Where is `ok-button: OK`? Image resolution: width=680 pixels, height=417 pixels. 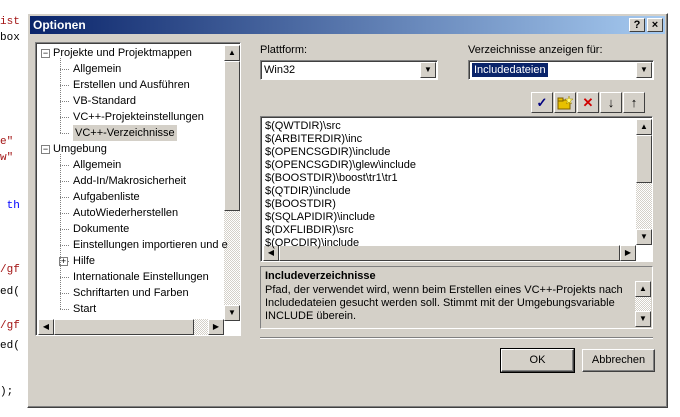
ok-button: OK is located at coordinates (537, 360).